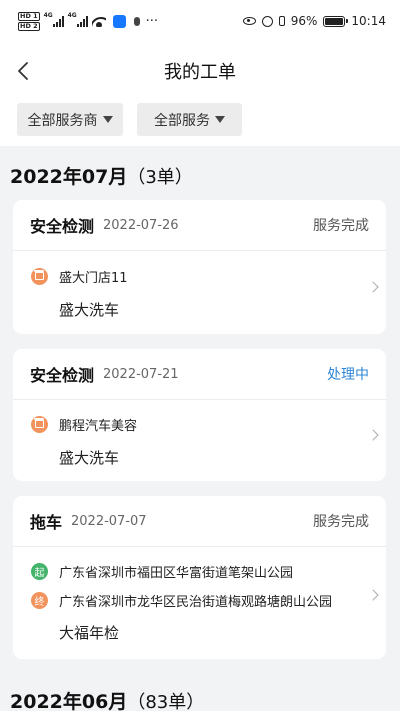  Describe the element at coordinates (48, 15) in the screenshot. I see `network-type-1: 4G` at that location.